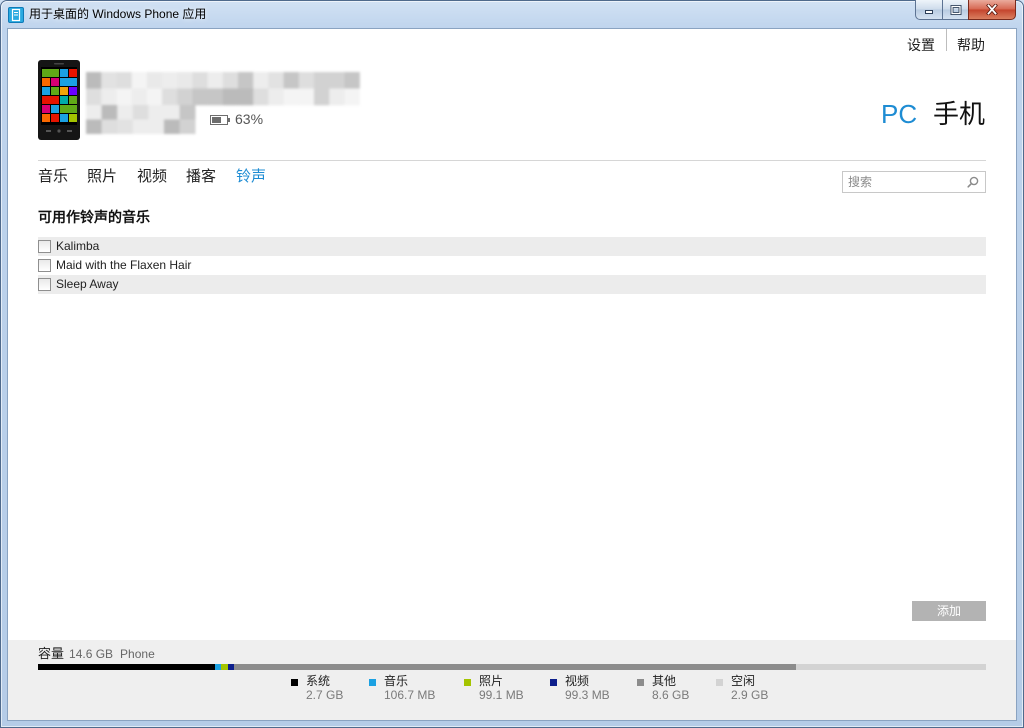 Image resolution: width=1024 pixels, height=728 pixels. I want to click on storage-bar, so click(512, 667).